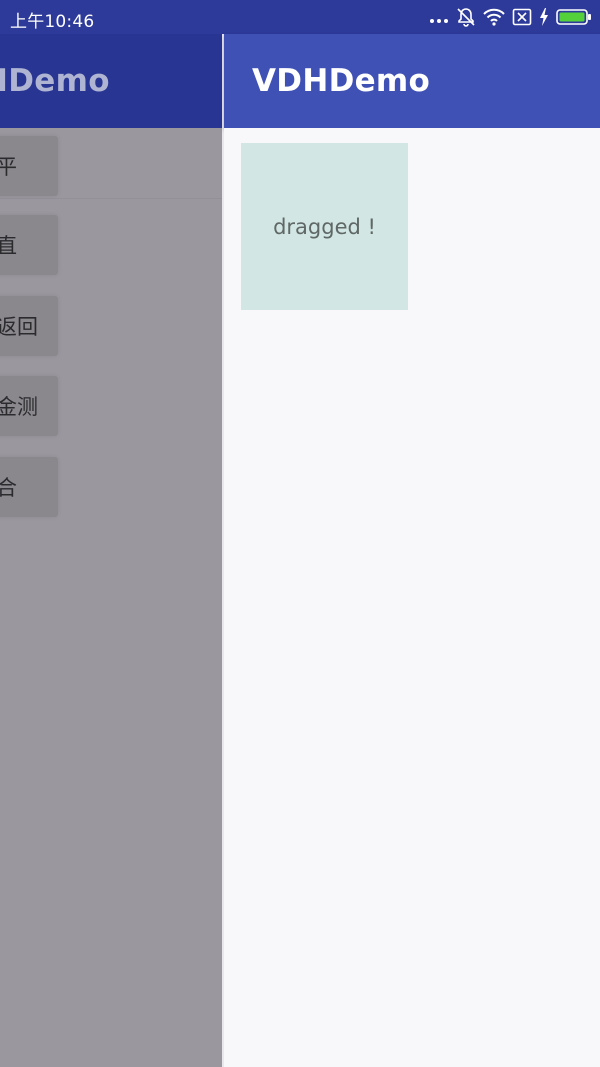 This screenshot has height=1067, width=600. What do you see at coordinates (300, 17) in the screenshot?
I see `status-bar: 上午10:46` at bounding box center [300, 17].